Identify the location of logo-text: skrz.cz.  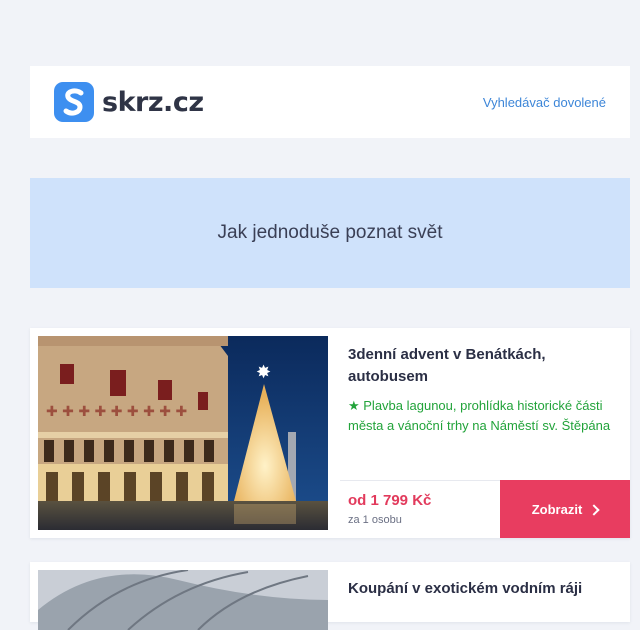
(153, 102).